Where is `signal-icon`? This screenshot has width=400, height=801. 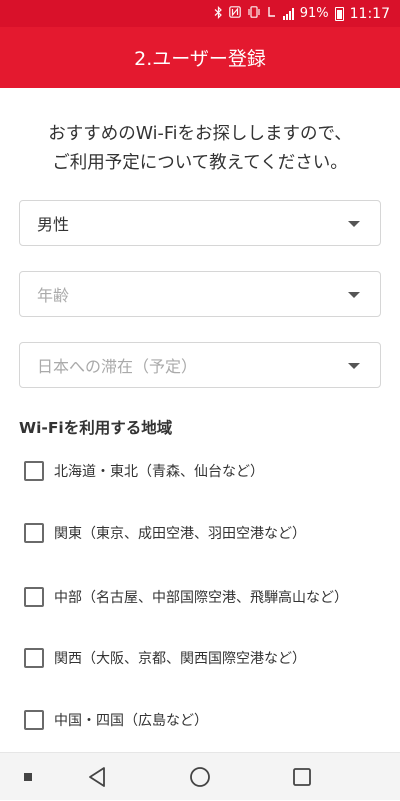
signal-icon is located at coordinates (288, 13).